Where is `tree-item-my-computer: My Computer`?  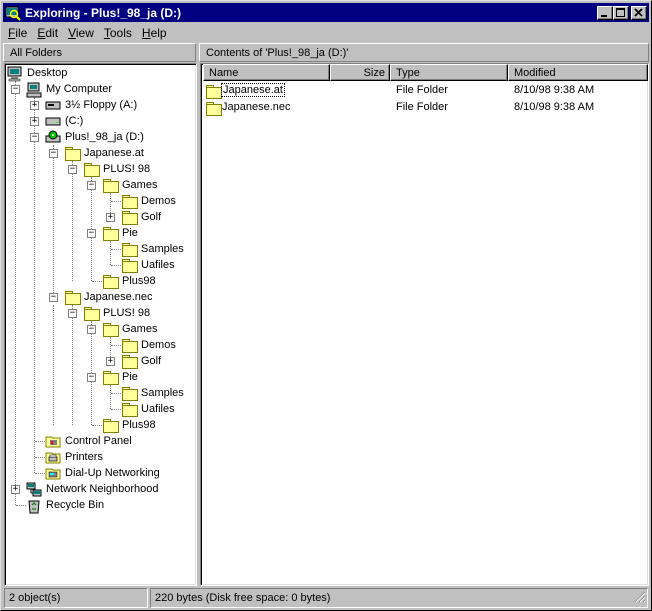
tree-item-my-computer: My Computer is located at coordinates (70, 89).